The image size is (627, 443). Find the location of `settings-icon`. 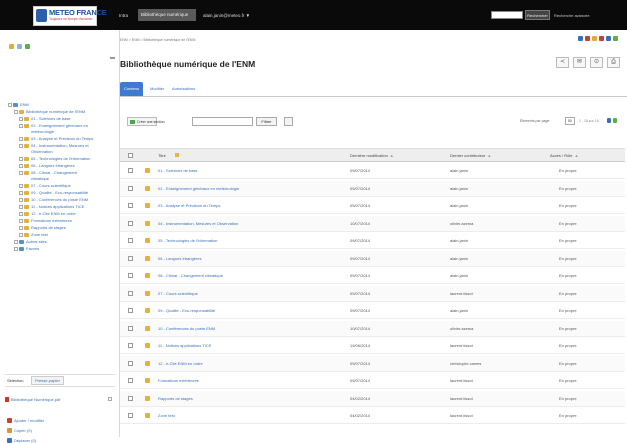

settings-icon is located at coordinates (608, 38).